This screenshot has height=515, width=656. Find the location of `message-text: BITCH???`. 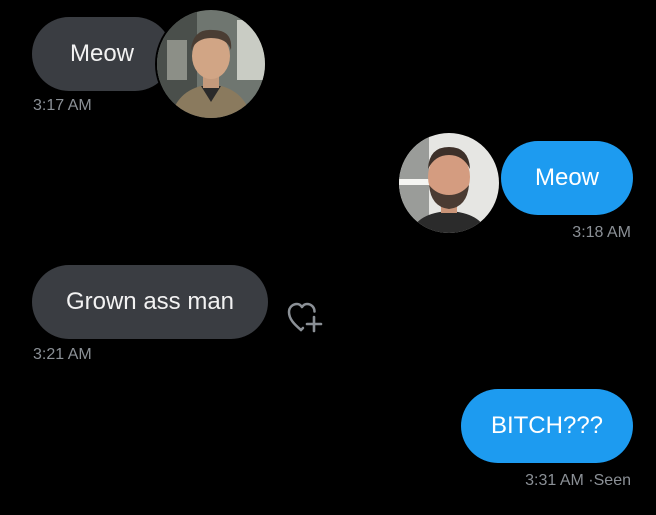

message-text: BITCH??? is located at coordinates (547, 425).